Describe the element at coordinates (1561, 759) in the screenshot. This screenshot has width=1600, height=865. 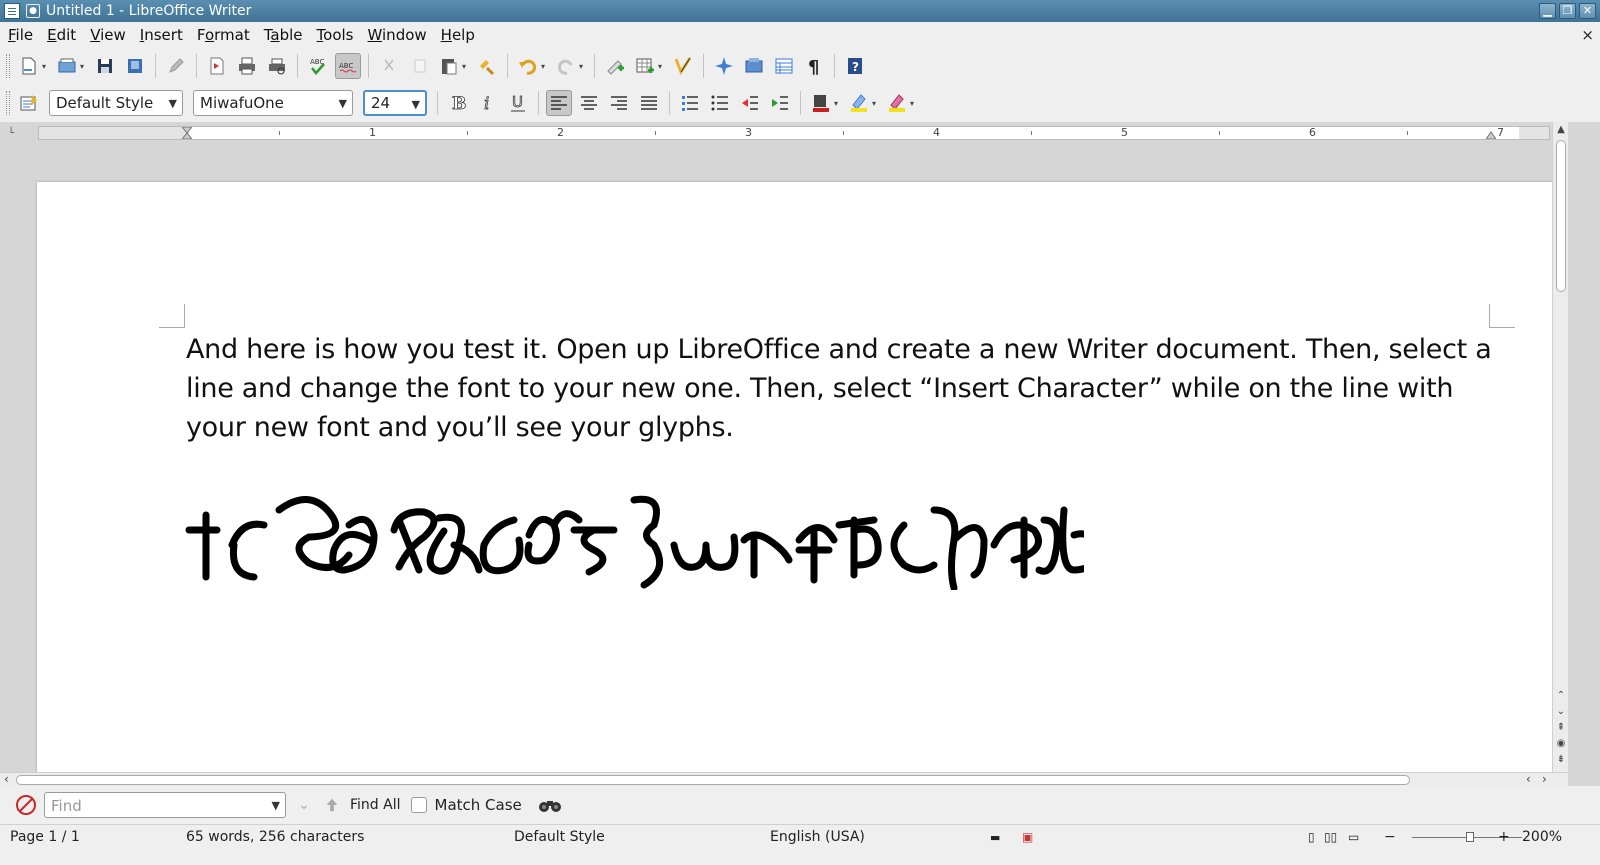
I see `next-page-icon: ⇟` at that location.